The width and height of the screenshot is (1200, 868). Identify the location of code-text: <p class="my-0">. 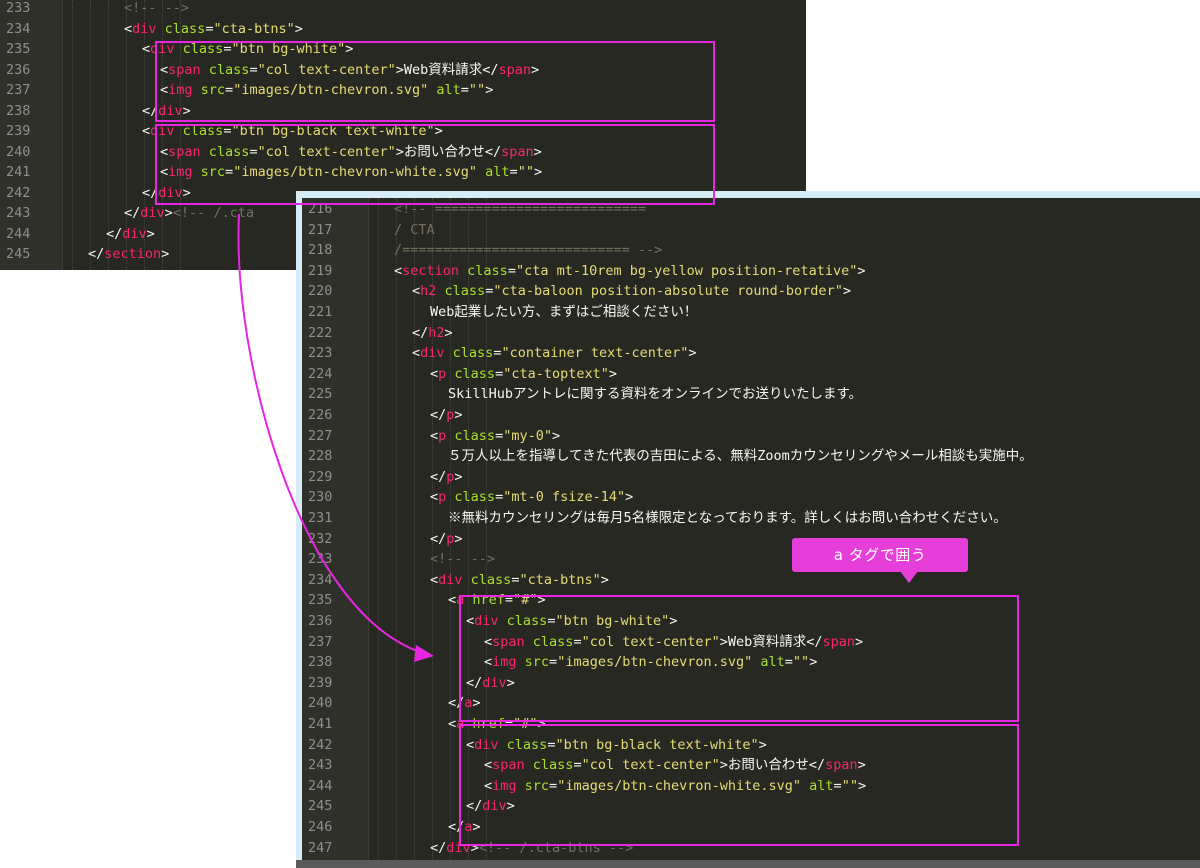
(495, 436).